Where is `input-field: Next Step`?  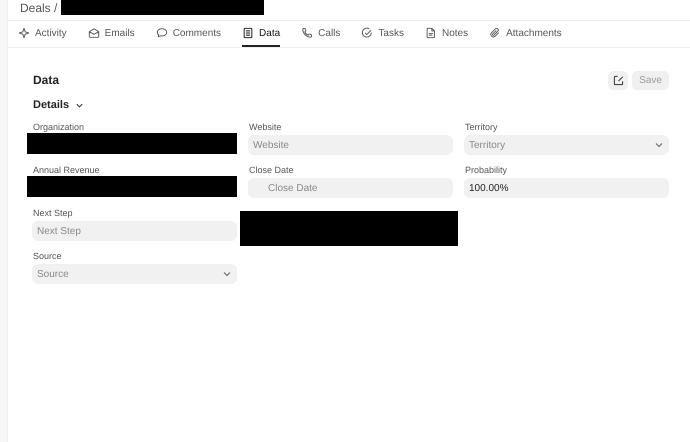 input-field: Next Step is located at coordinates (134, 231).